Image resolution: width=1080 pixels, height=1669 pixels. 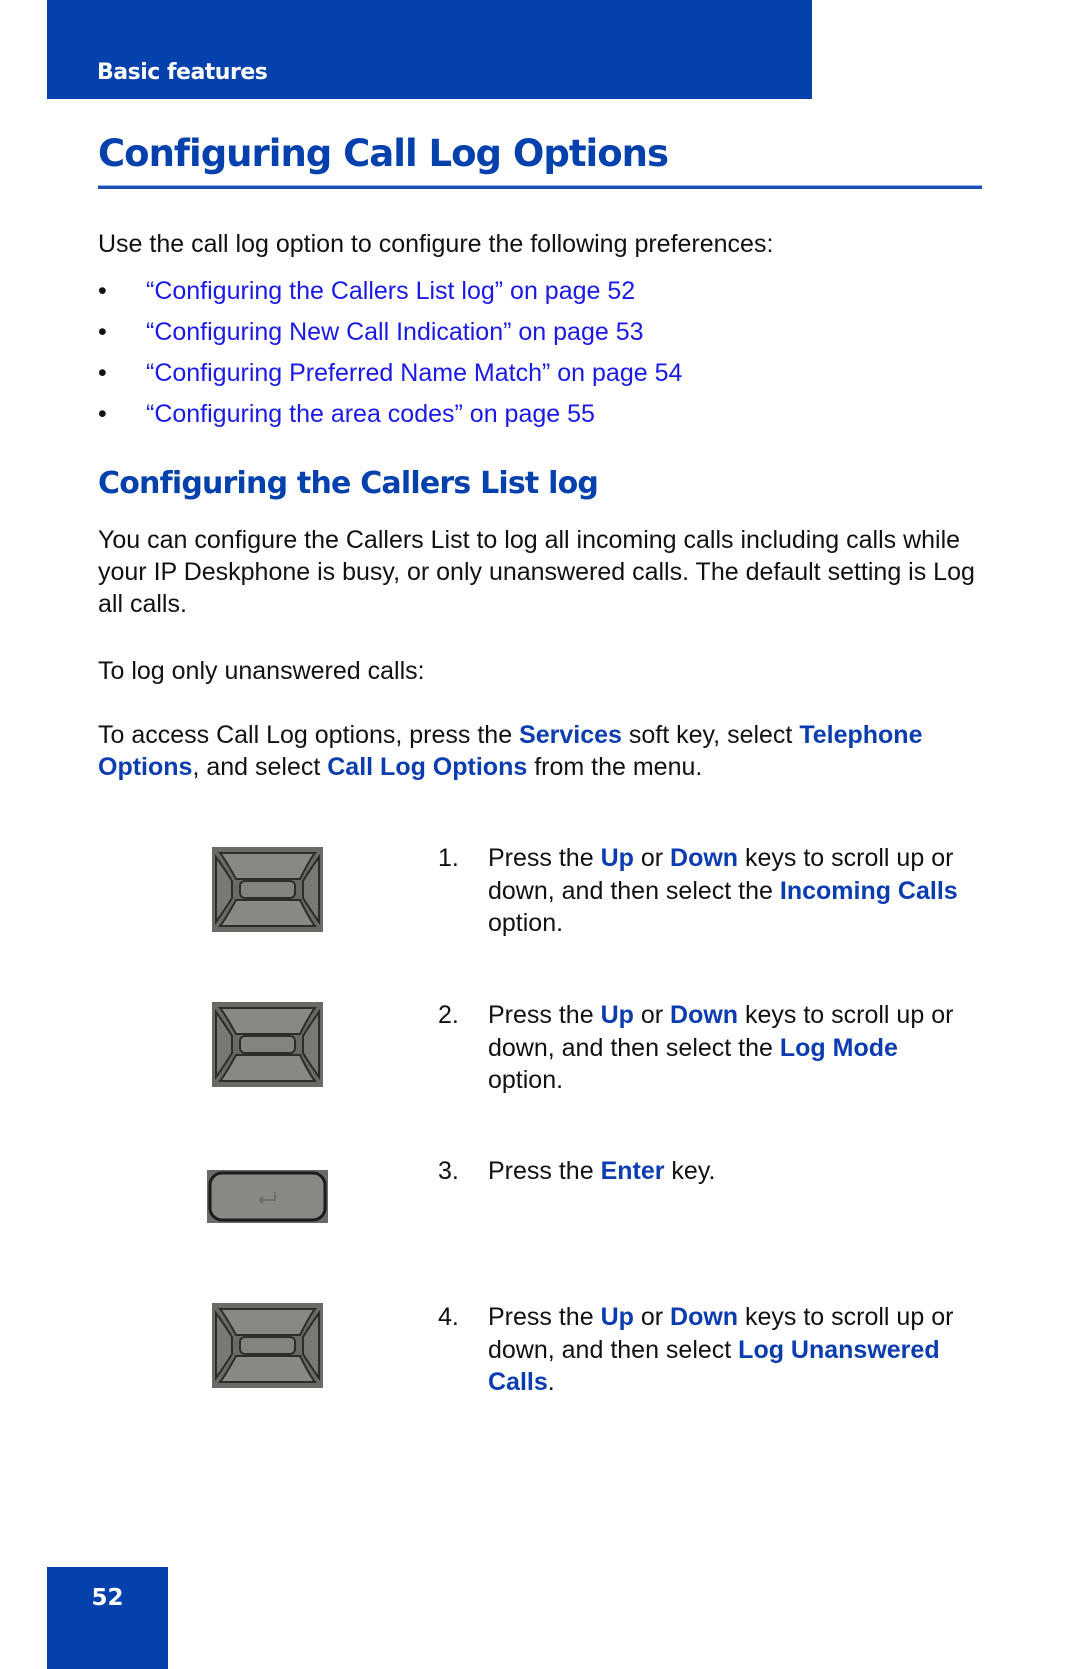 What do you see at coordinates (370, 418) in the screenshot?
I see `link-area-codes: “Configuring the area codes” on page 55` at bounding box center [370, 418].